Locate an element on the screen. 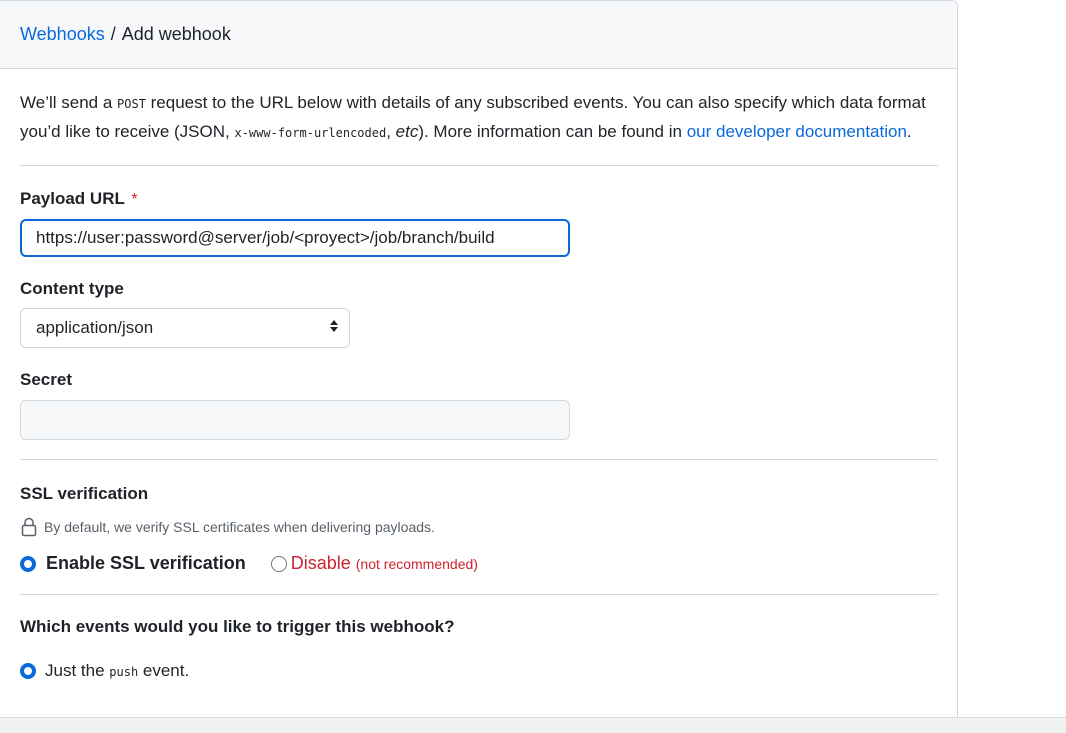 Image resolution: width=1066 pixels, height=733 pixels. push-event-label: Just the push event. is located at coordinates (117, 671).